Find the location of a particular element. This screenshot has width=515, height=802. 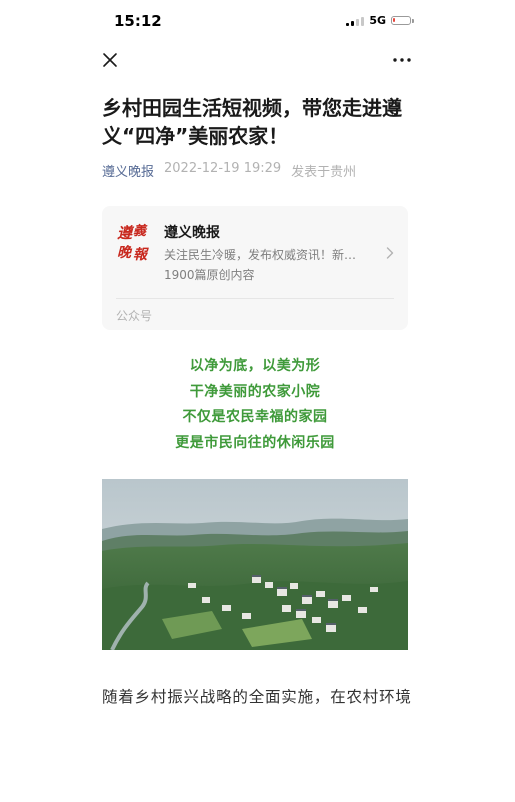

battery-level is located at coordinates (394, 20).